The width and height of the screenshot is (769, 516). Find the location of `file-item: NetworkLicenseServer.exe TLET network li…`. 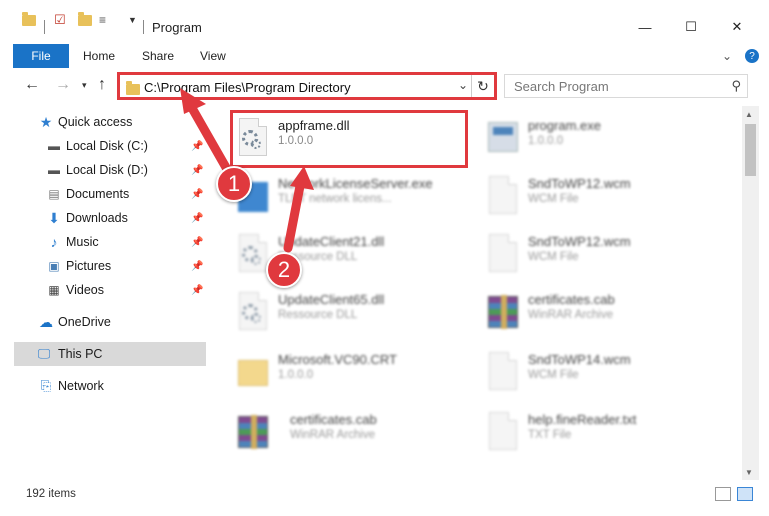

file-item: NetworkLicenseServer.exe TLET network li… is located at coordinates (356, 196).